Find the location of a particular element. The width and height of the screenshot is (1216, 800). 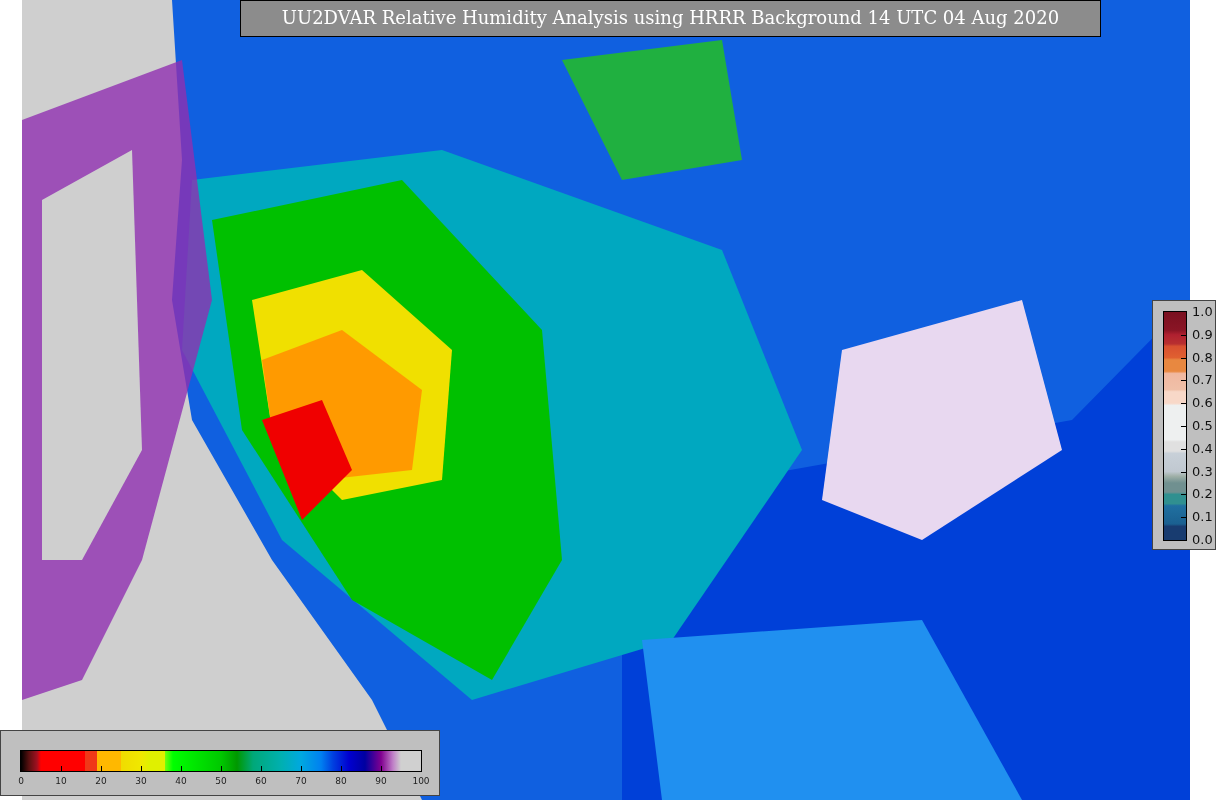

tick-label: 0.7 is located at coordinates (1202, 380).